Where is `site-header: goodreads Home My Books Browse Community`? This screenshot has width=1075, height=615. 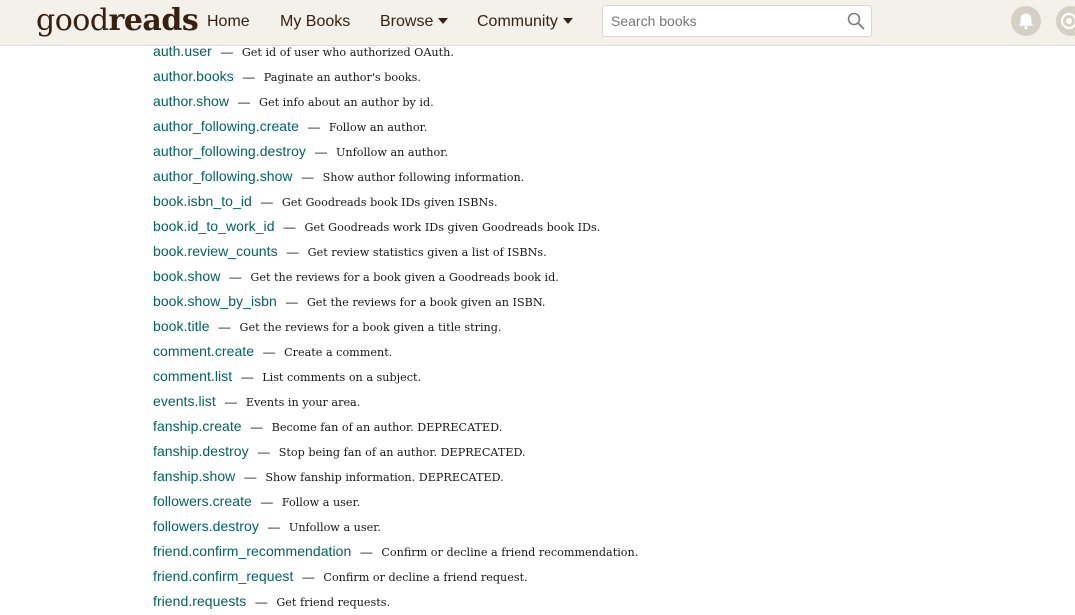 site-header: goodreads Home My Books Browse Community is located at coordinates (537, 23).